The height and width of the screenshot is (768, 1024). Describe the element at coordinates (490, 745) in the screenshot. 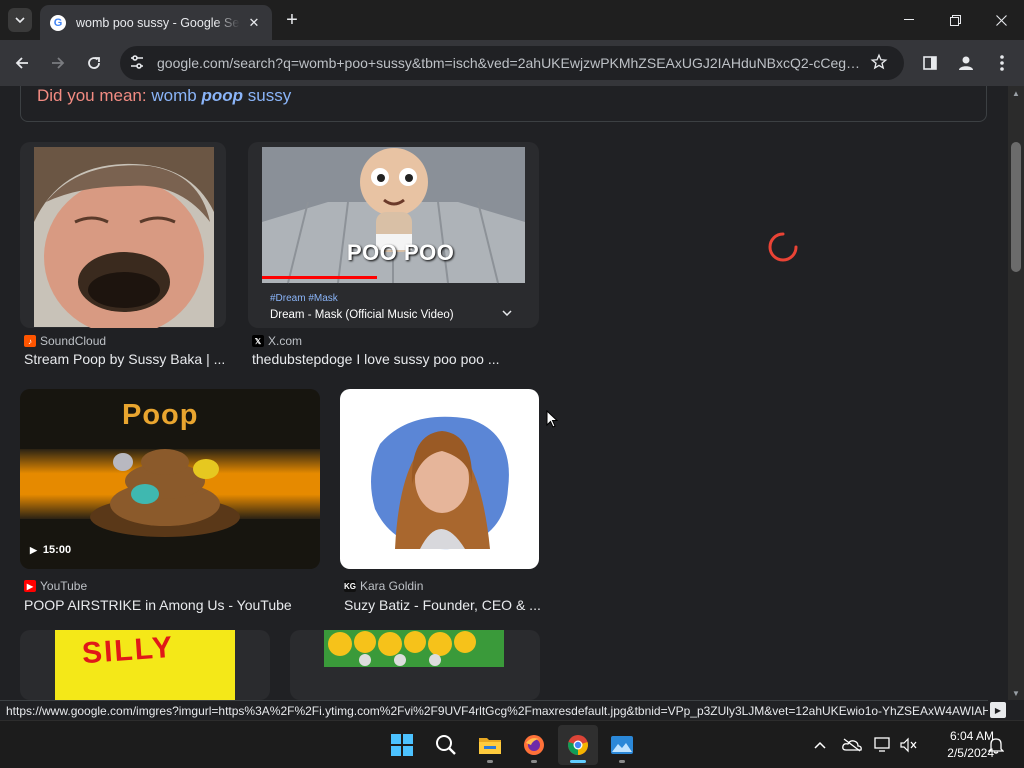

I see `file-explorer-icon` at that location.